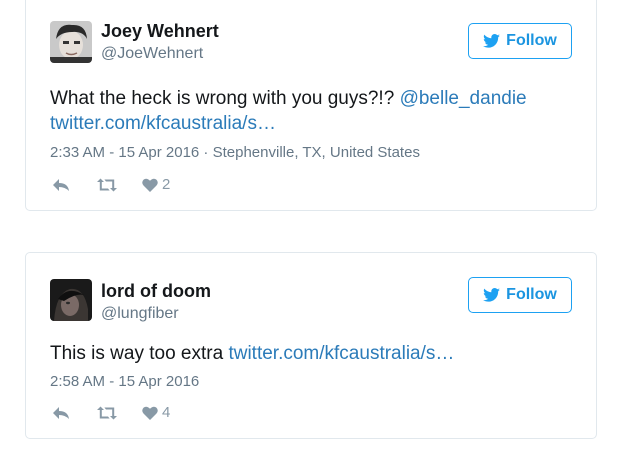 Image resolution: width=620 pixels, height=470 pixels. I want to click on user-handle: @JoeWehnert, so click(152, 54).